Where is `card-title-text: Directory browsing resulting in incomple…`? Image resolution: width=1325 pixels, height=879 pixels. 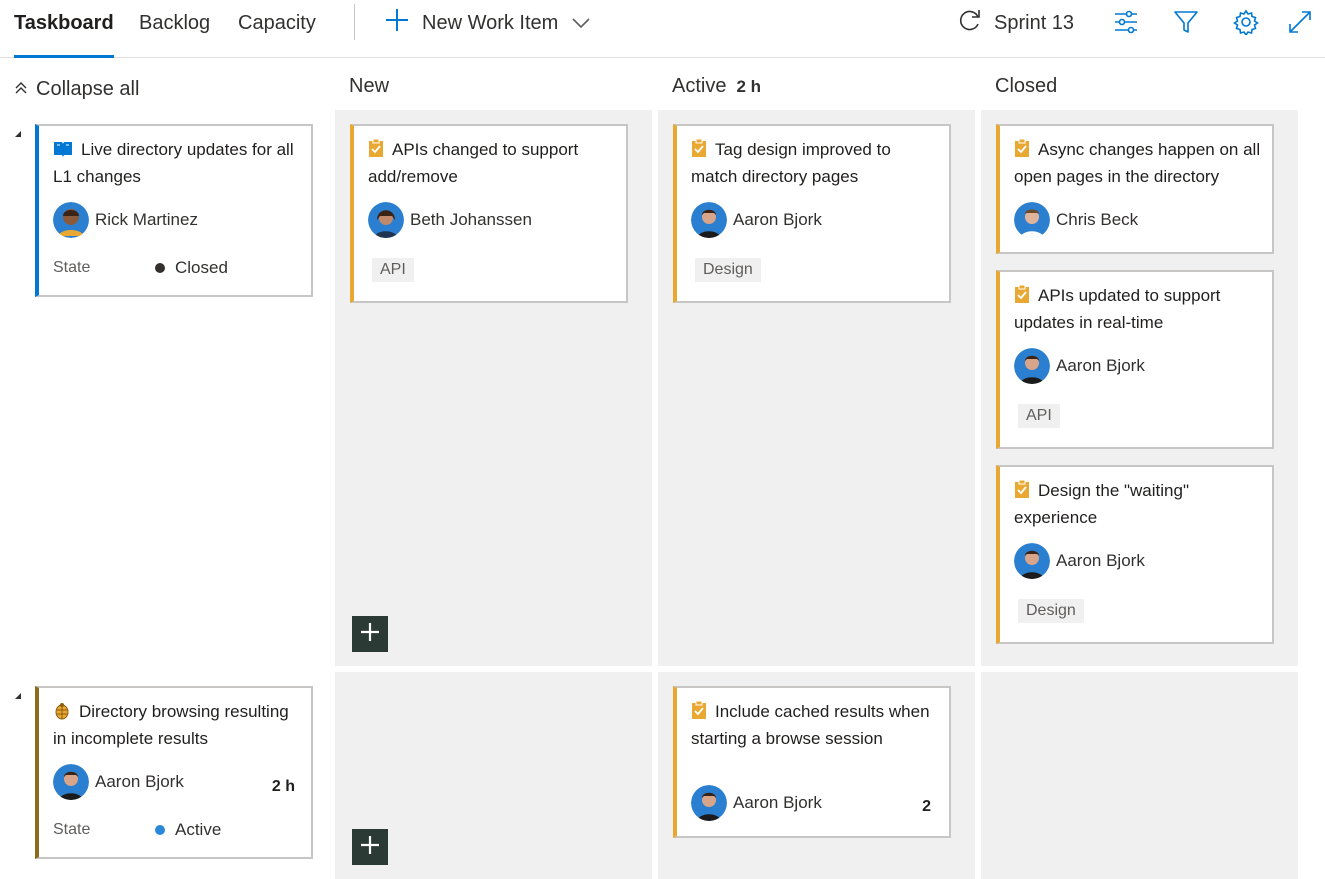 card-title-text: Directory browsing resulting in incomple… is located at coordinates (171, 725).